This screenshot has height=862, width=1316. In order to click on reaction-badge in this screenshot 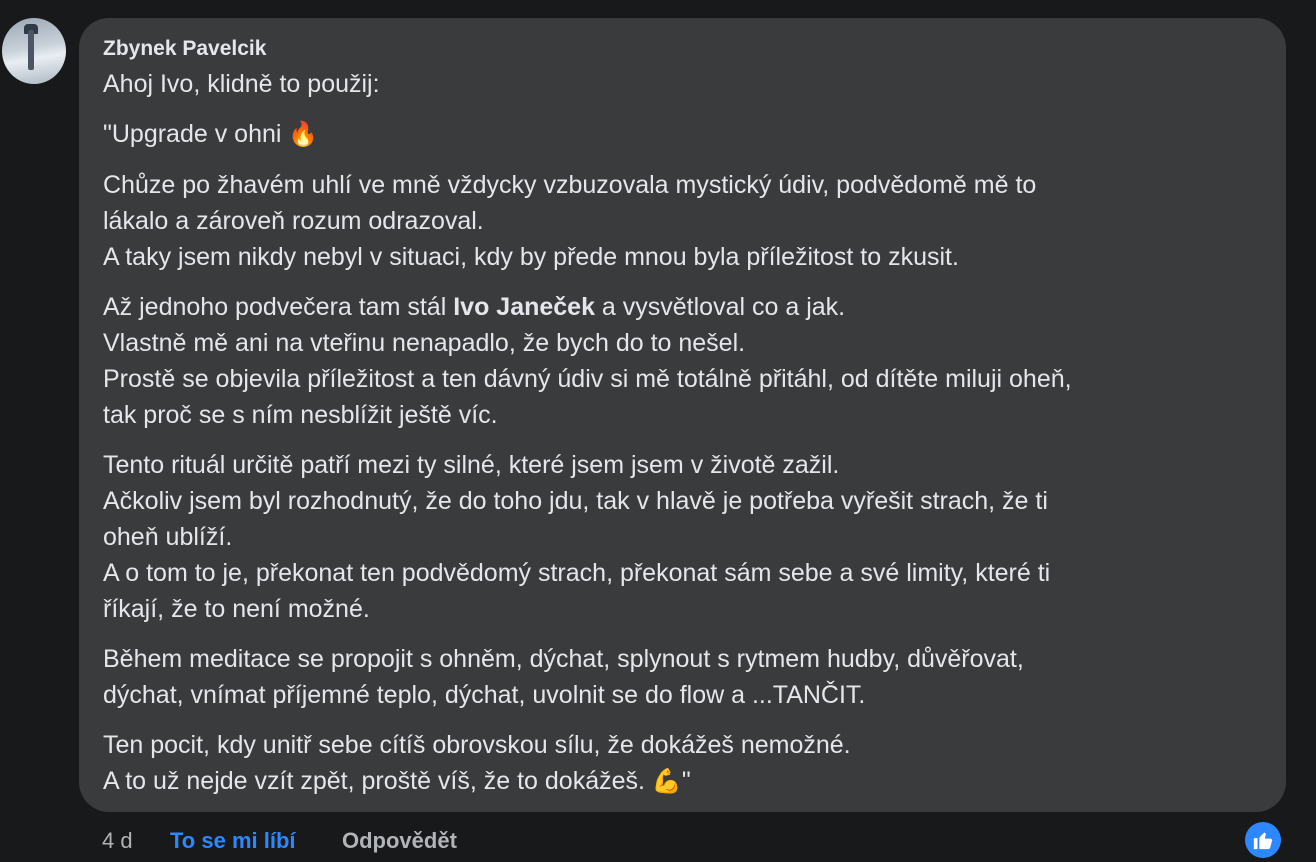, I will do `click(1263, 840)`.